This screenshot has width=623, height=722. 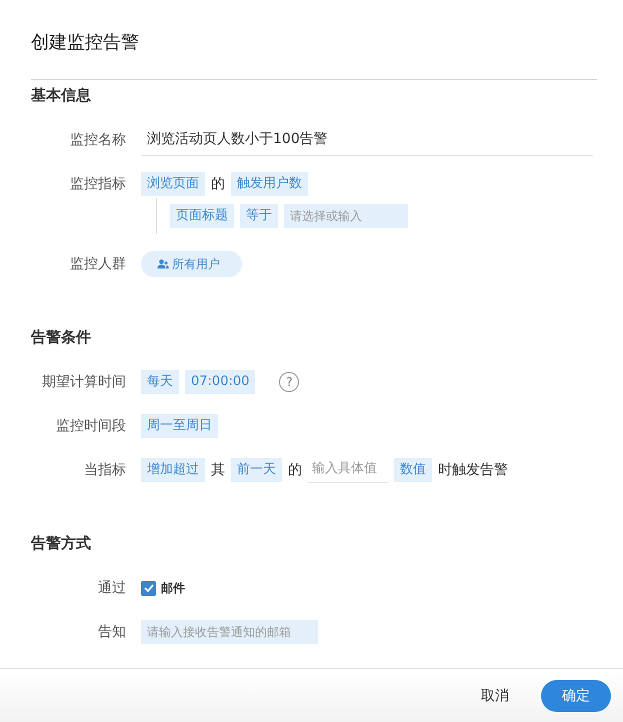 I want to click on field-label: 监控指标, so click(x=98, y=184).